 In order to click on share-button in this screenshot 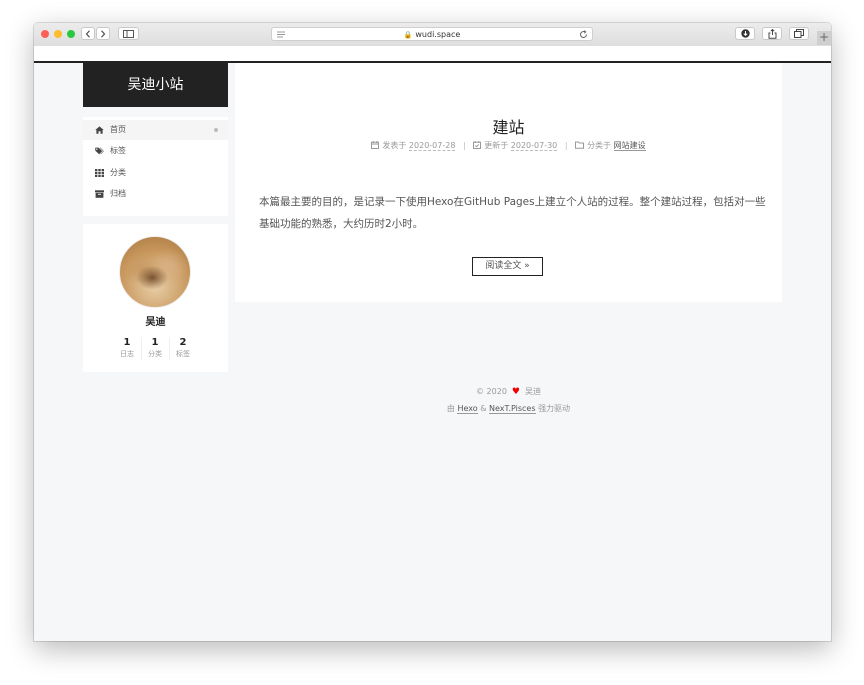, I will do `click(772, 33)`.